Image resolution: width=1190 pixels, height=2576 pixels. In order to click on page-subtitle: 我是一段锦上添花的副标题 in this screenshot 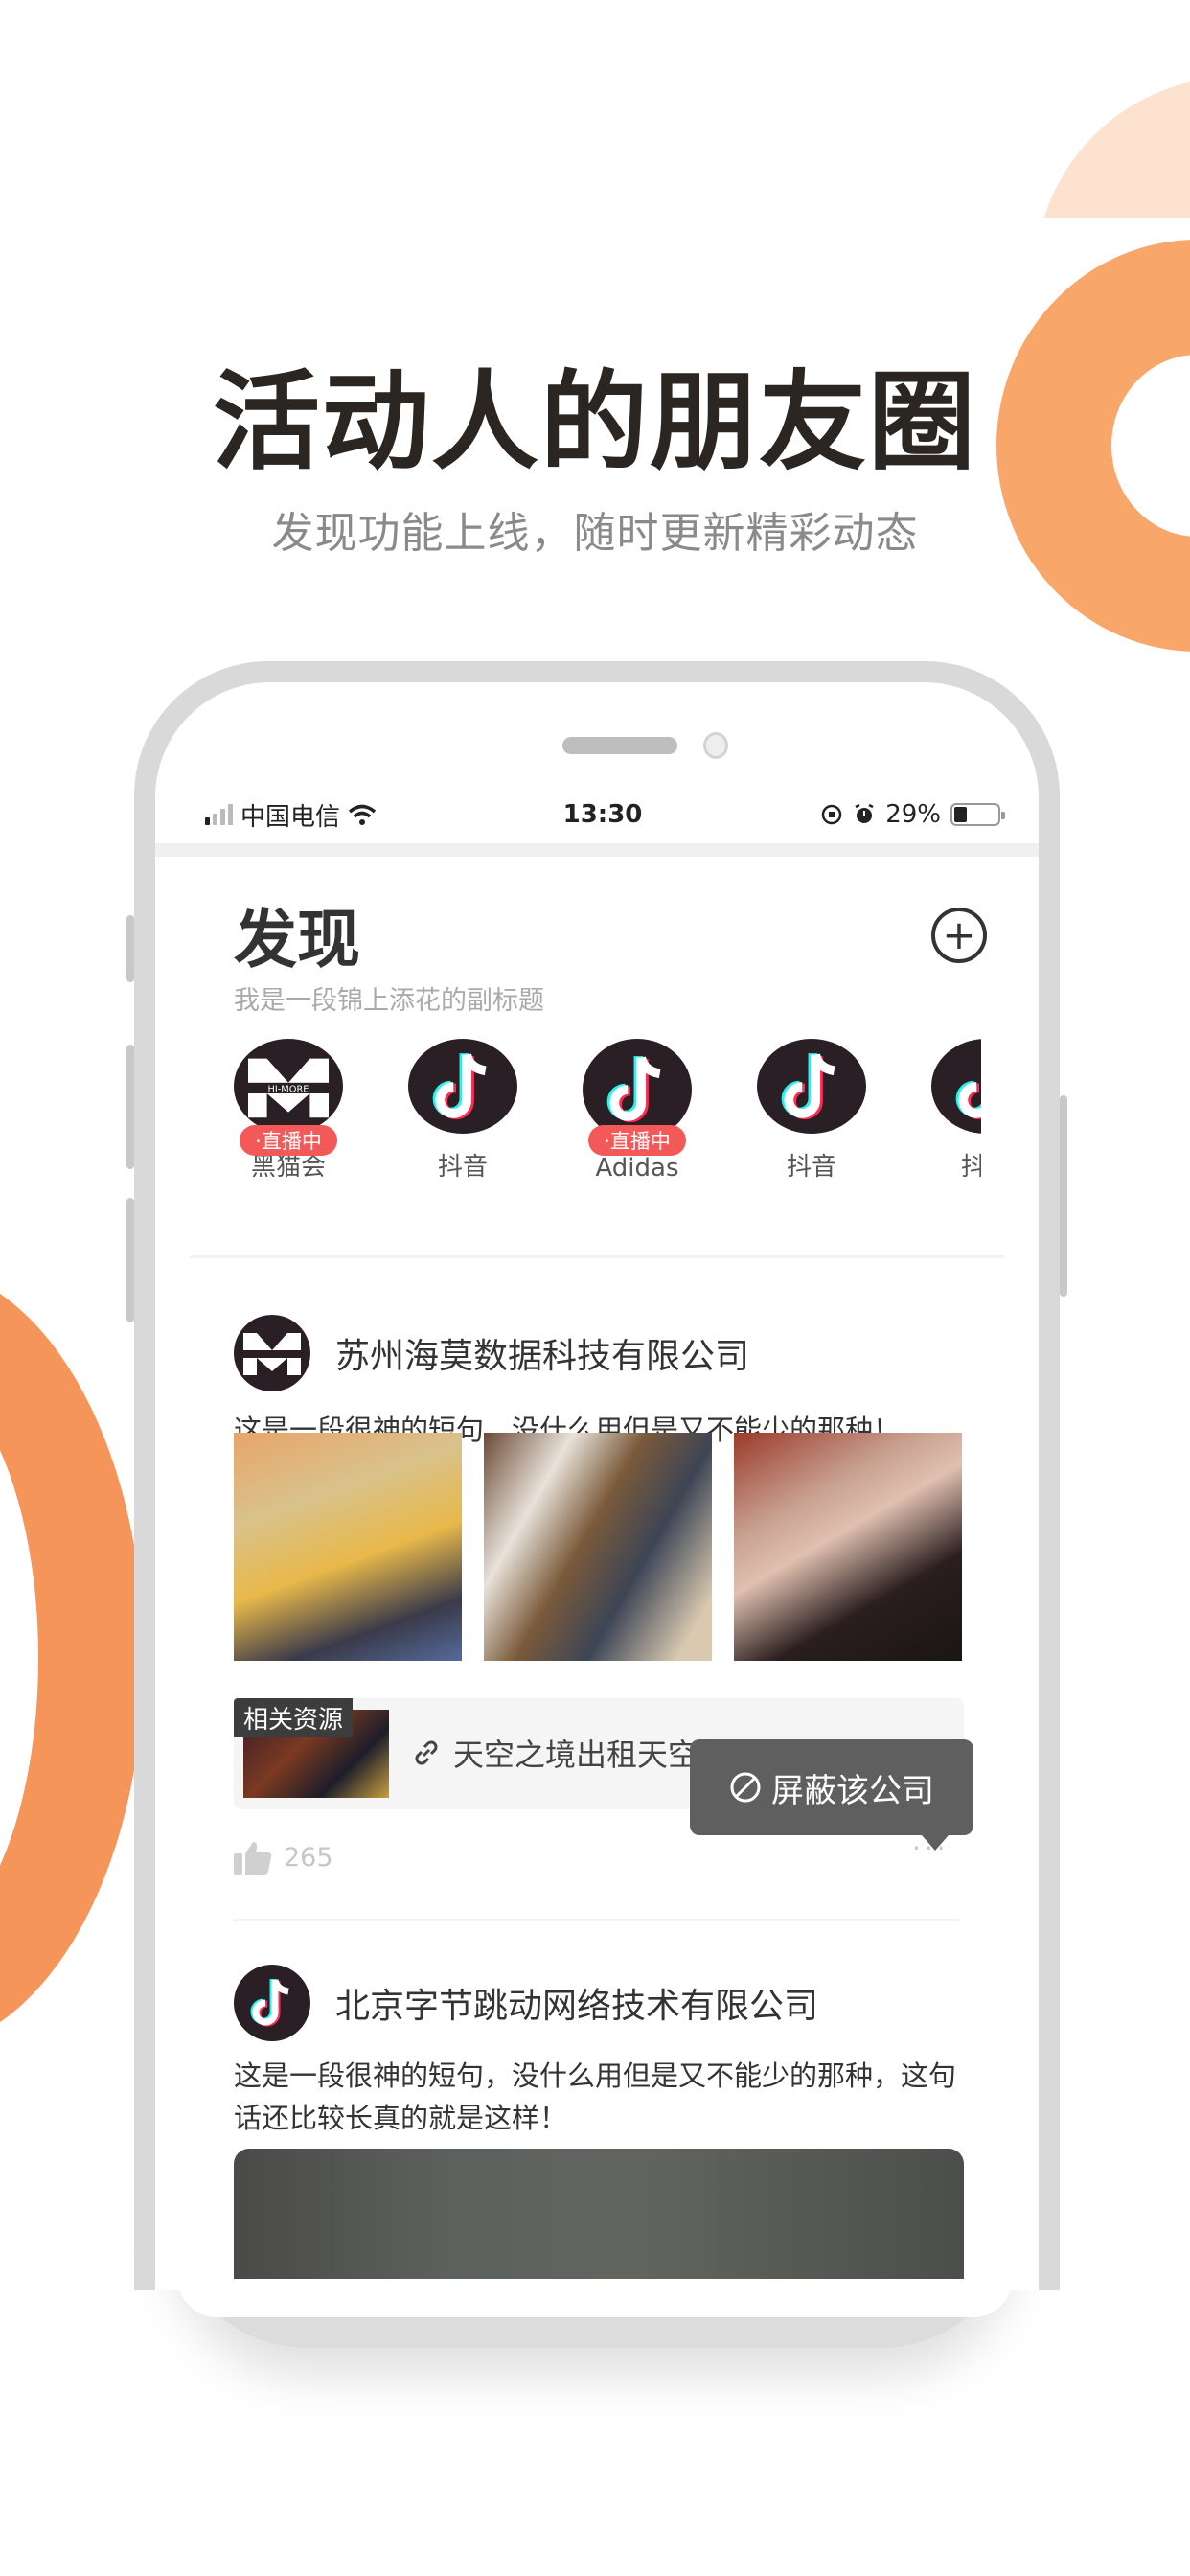, I will do `click(389, 1001)`.